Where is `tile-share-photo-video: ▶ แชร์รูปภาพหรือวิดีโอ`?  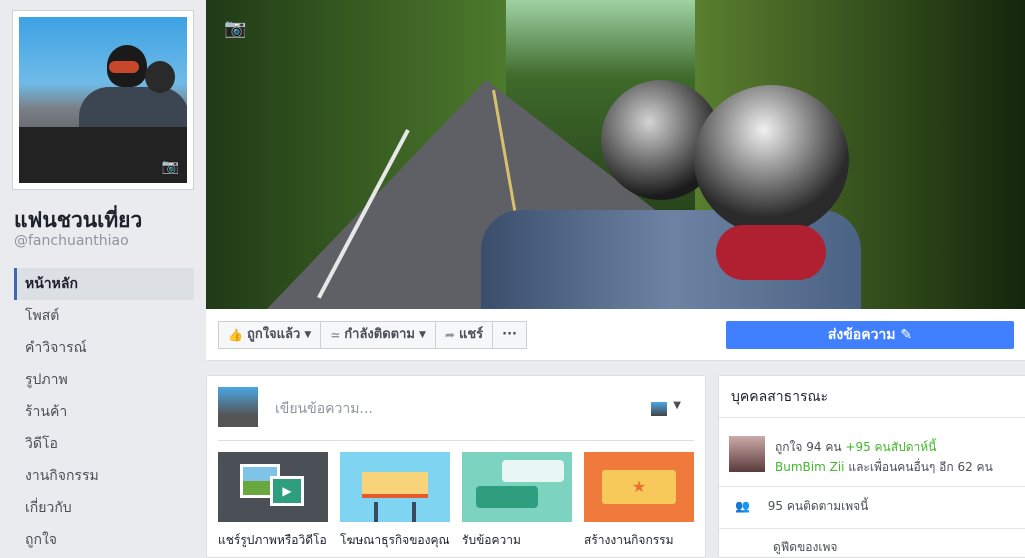
tile-share-photo-video: ▶ แชร์รูปภาพหรือวิดีโอ is located at coordinates (273, 505).